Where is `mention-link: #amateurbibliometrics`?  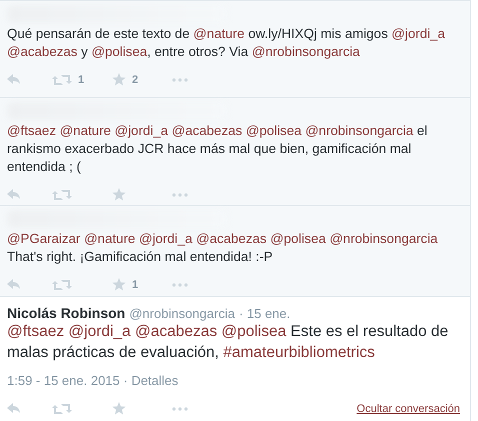
mention-link: #amateurbibliometrics is located at coordinates (299, 352).